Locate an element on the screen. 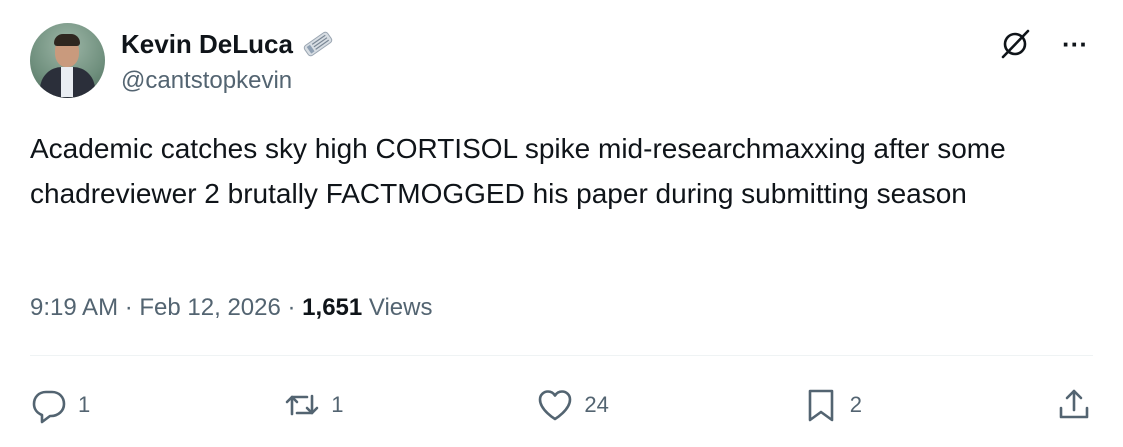 Image resolution: width=1123 pixels, height=447 pixels. share-icon is located at coordinates (1074, 404).